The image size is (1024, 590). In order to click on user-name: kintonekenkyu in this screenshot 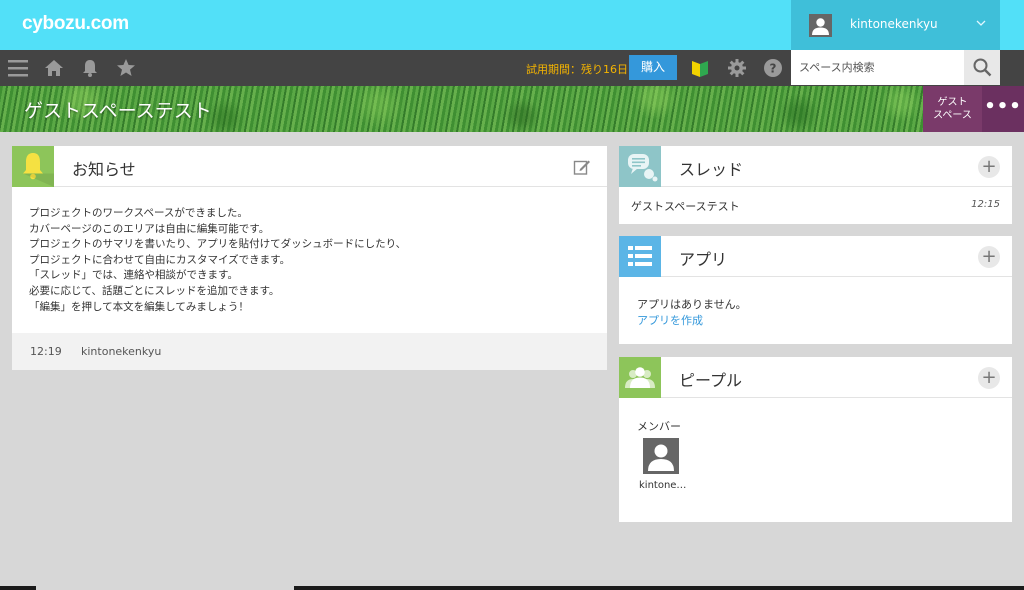, I will do `click(894, 24)`.